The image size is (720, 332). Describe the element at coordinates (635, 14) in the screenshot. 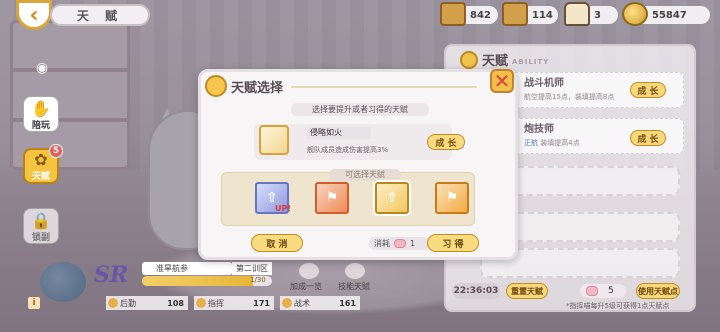

I see `gold-coin-icon` at that location.